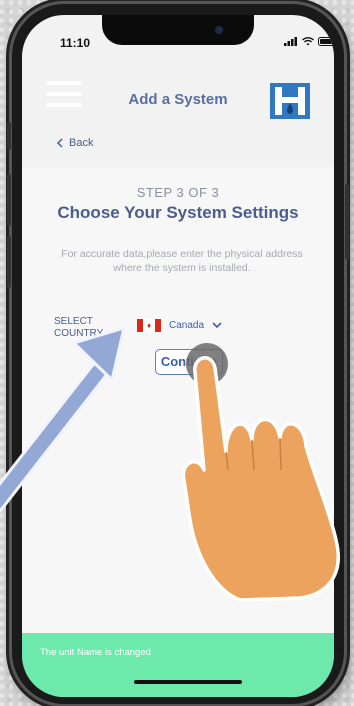 The image size is (354, 706). I want to click on status-time: 11:10, so click(75, 43).